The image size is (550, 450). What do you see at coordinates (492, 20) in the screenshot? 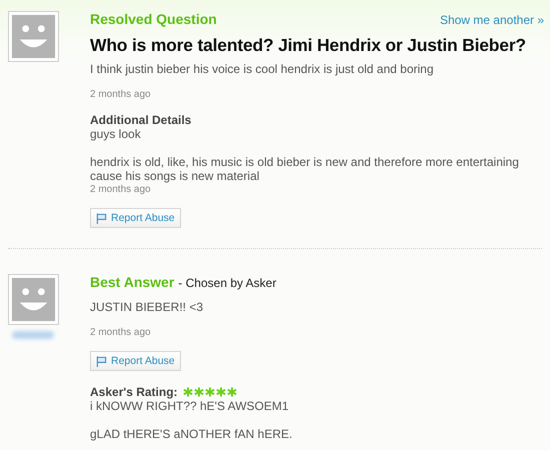
I see `show-another-link: Show me another »` at bounding box center [492, 20].